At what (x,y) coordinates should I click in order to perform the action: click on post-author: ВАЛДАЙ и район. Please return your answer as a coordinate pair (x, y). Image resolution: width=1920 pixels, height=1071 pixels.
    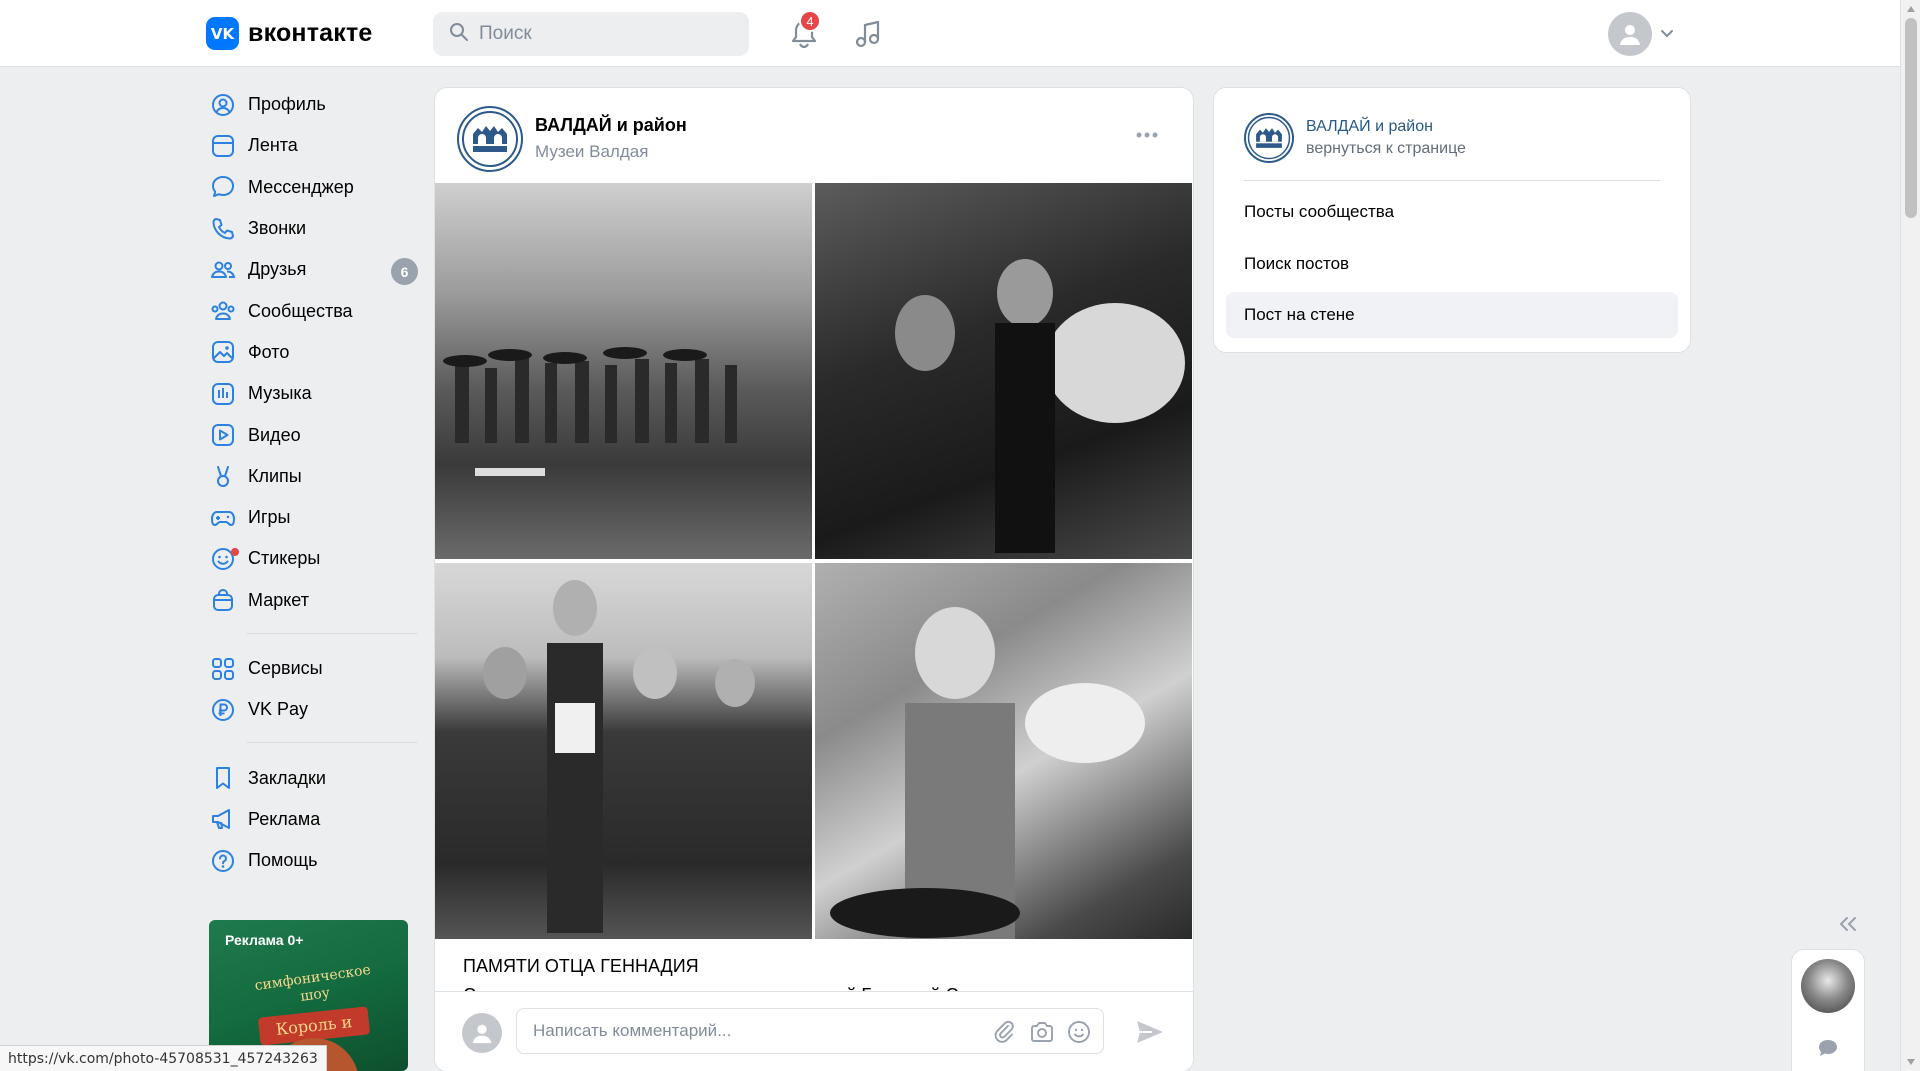
    Looking at the image, I should click on (611, 125).